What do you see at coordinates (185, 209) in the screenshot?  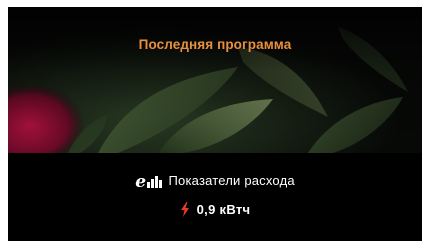 I see `lightning-bolt-icon` at bounding box center [185, 209].